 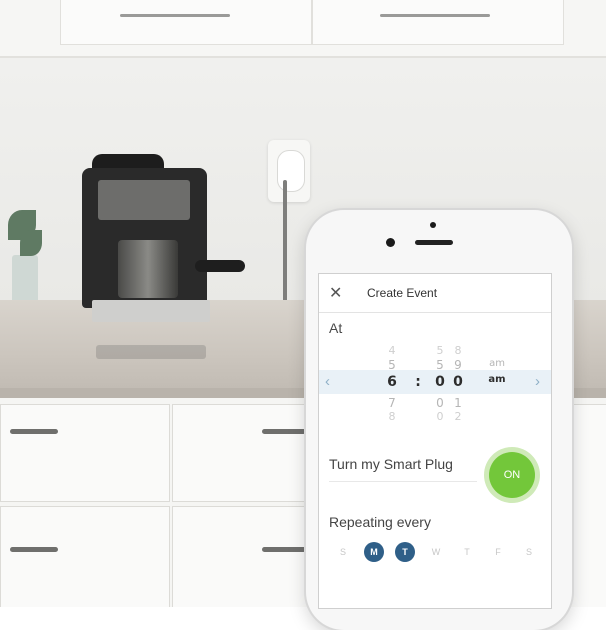 What do you see at coordinates (336, 328) in the screenshot?
I see `at-label: At` at bounding box center [336, 328].